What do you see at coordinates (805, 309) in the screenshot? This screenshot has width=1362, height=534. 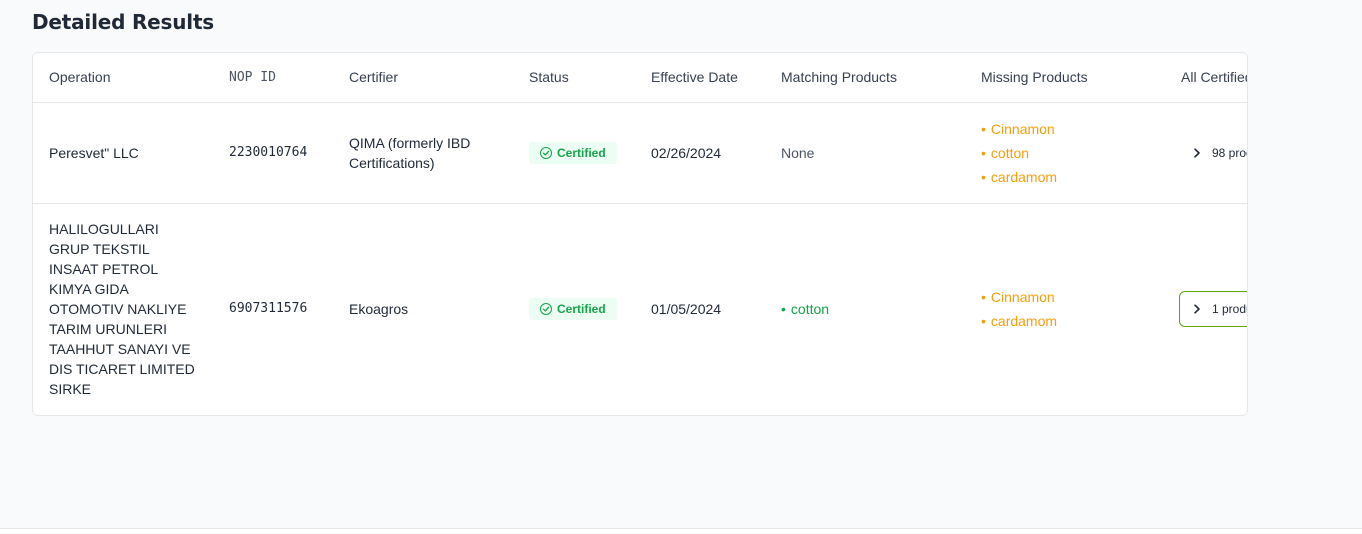 I see `matching-product-item: • cotton` at bounding box center [805, 309].